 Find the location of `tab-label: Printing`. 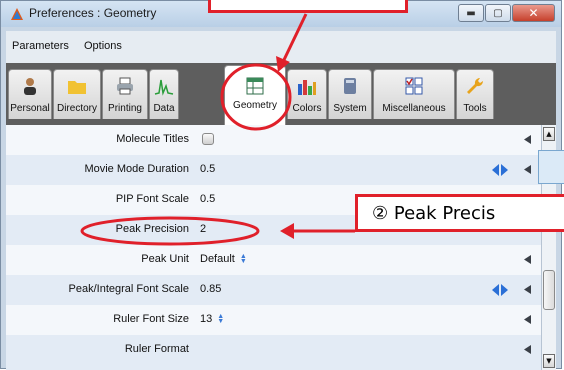

tab-label: Printing is located at coordinates (125, 108).